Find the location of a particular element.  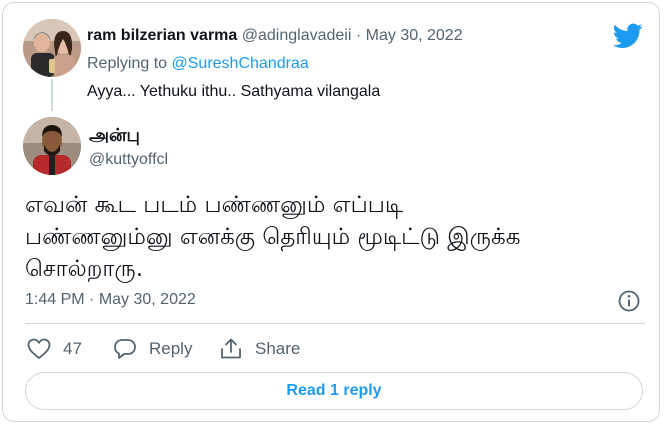

share-button: Share is located at coordinates (259, 349).